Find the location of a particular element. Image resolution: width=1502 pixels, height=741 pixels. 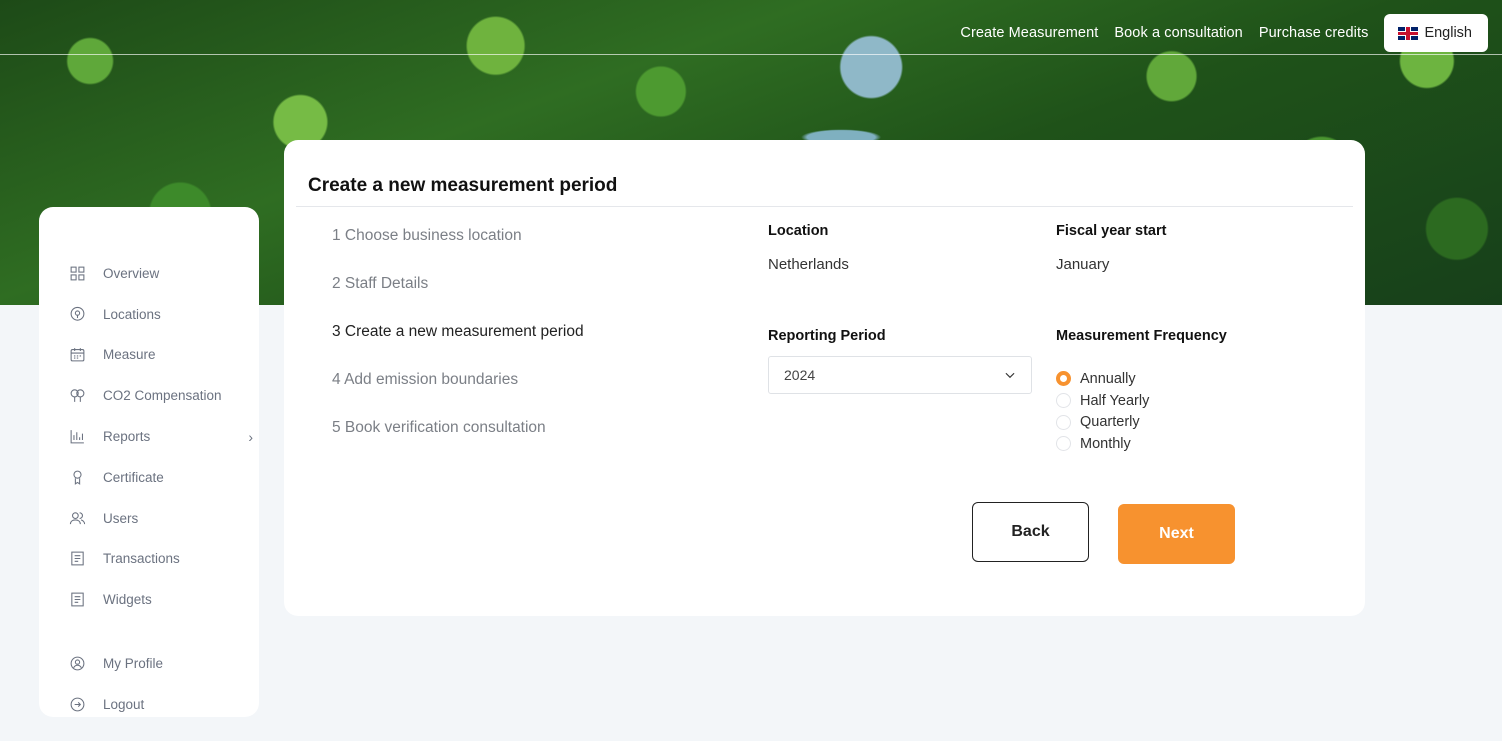

radio-quarterly: Quarterly is located at coordinates (1102, 422).